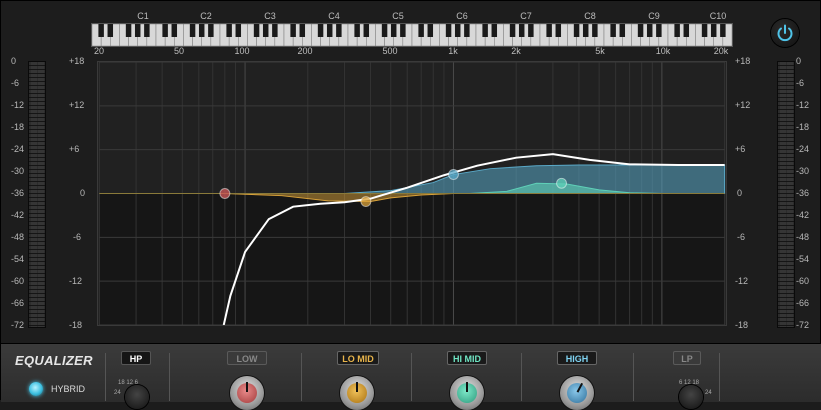 The width and height of the screenshot is (821, 410). I want to click on hybrid-toggle, so click(36, 389).